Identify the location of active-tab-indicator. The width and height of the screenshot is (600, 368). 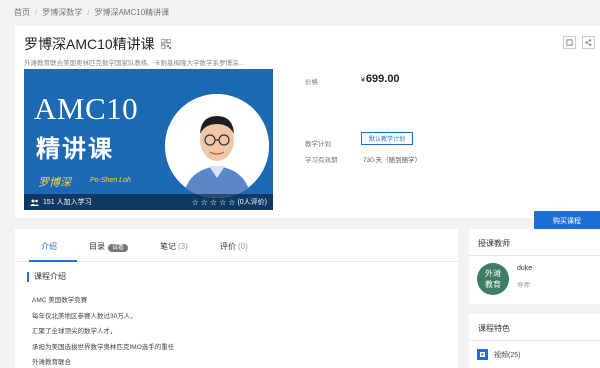
(53, 261).